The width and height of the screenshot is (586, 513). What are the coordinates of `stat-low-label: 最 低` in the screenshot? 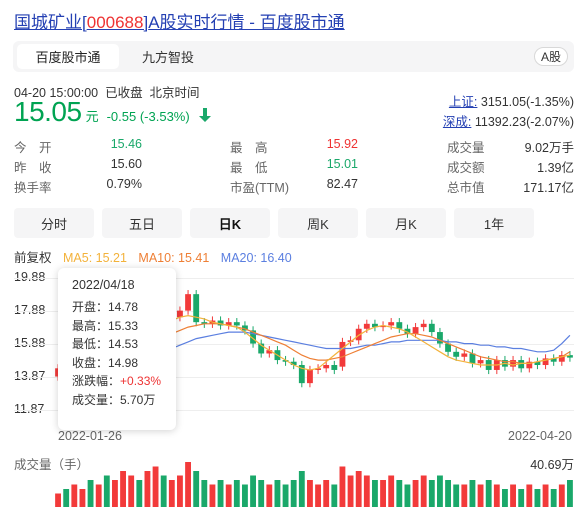 It's located at (249, 168).